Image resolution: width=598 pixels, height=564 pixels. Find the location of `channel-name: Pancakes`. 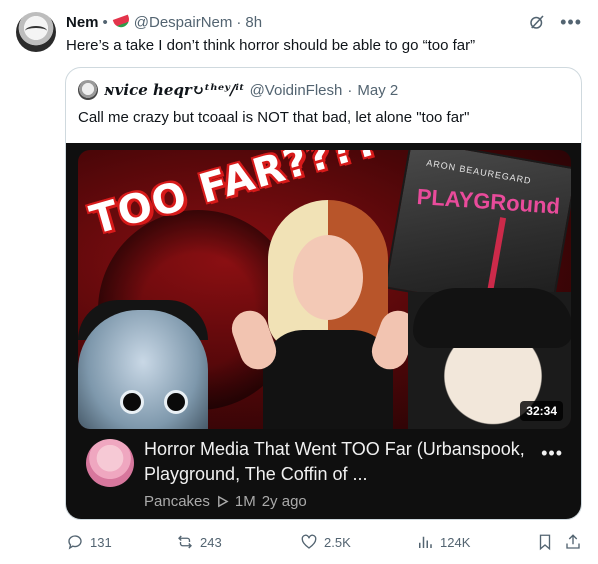

channel-name: Pancakes is located at coordinates (177, 501).